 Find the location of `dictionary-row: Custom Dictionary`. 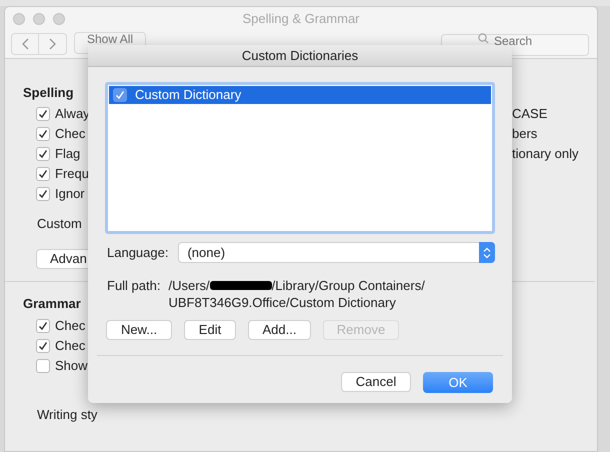

dictionary-row: Custom Dictionary is located at coordinates (300, 95).